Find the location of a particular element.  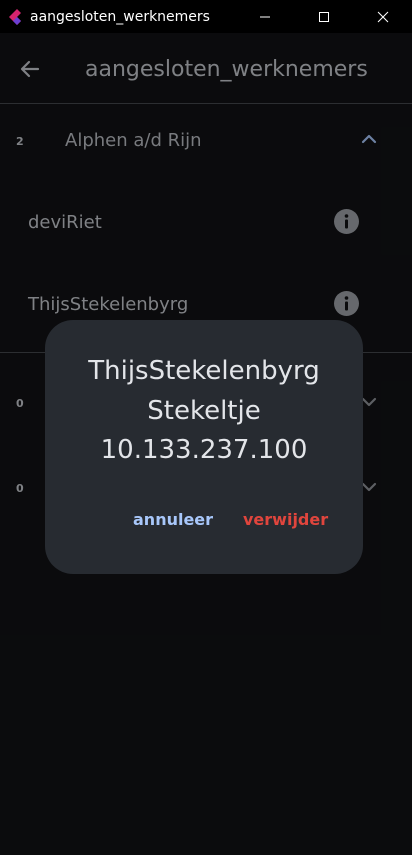

dialog-ip-address: 10.133.237.100 is located at coordinates (204, 450).